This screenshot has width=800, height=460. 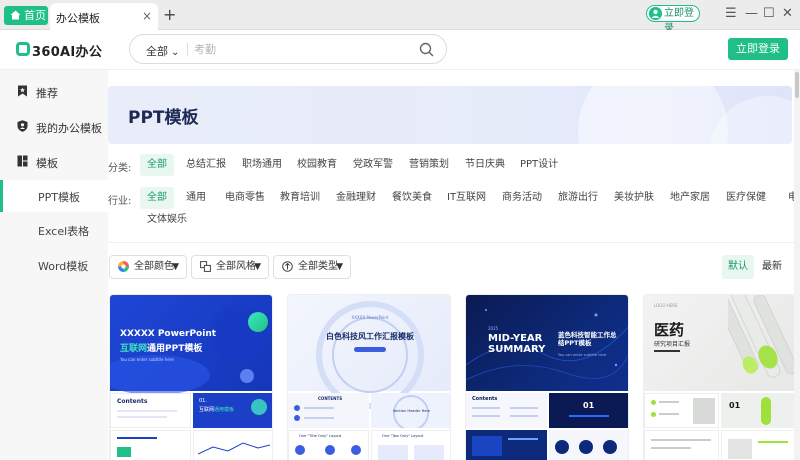 What do you see at coordinates (797, 265) in the screenshot?
I see `page-scrollbar` at bounding box center [797, 265].